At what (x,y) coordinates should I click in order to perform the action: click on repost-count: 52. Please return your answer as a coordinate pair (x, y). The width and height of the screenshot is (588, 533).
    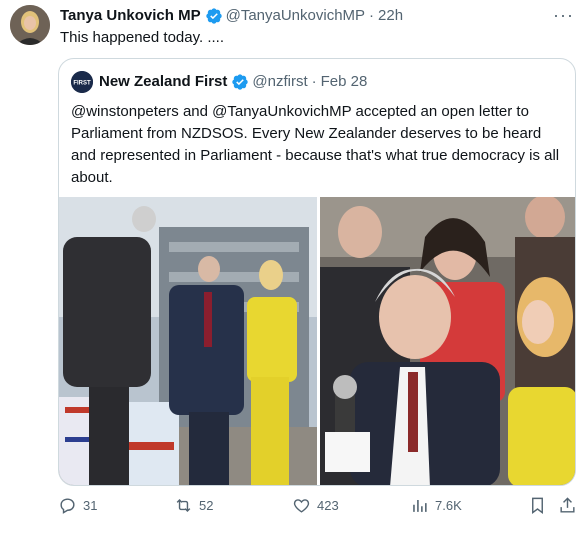
    Looking at the image, I should click on (206, 505).